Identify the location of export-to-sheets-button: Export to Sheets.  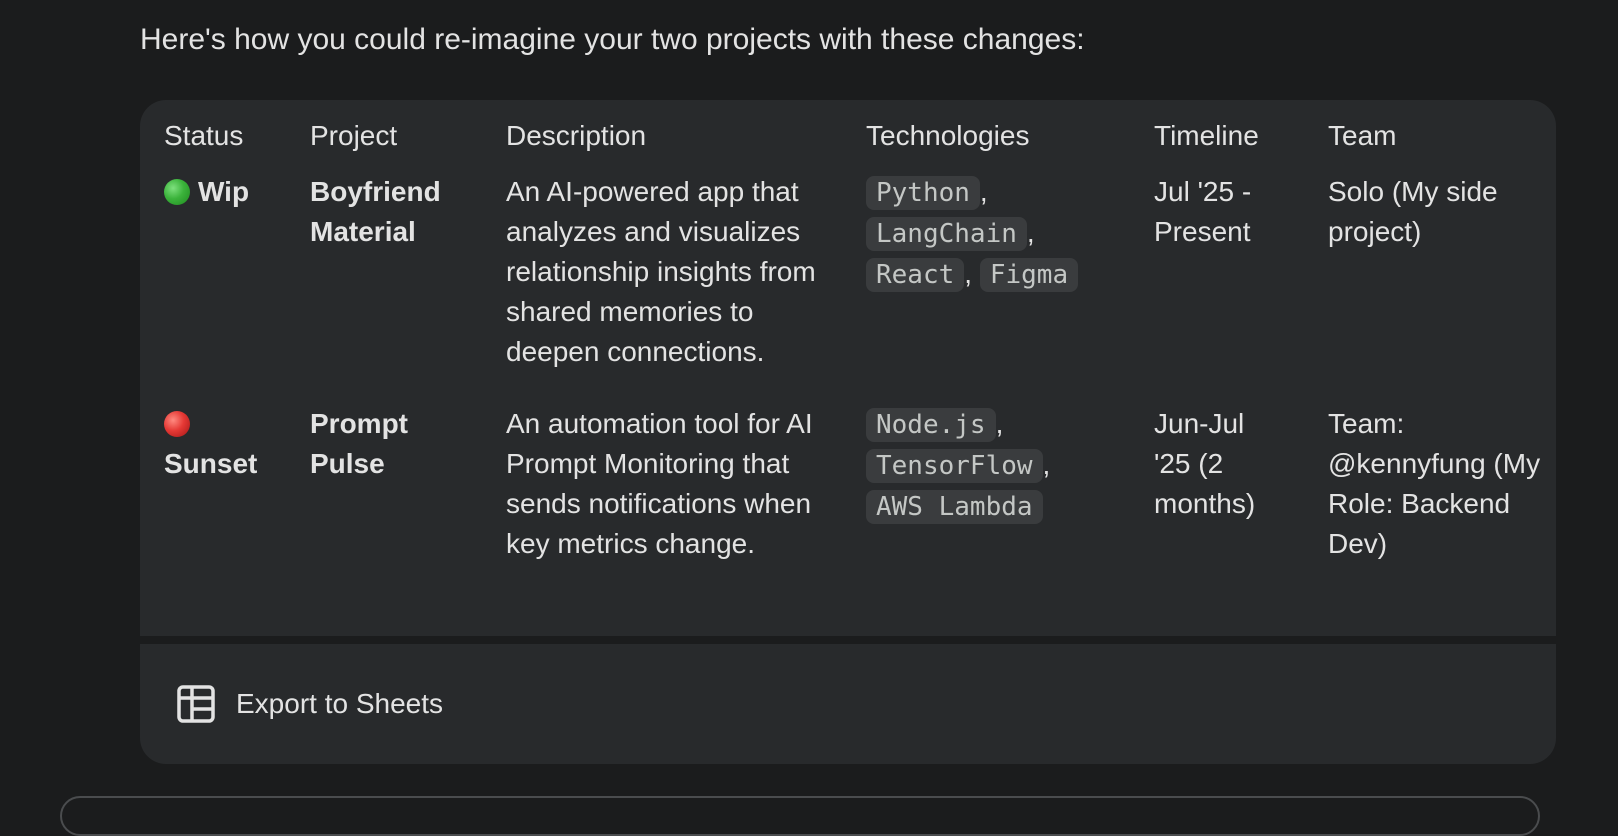
(315, 704).